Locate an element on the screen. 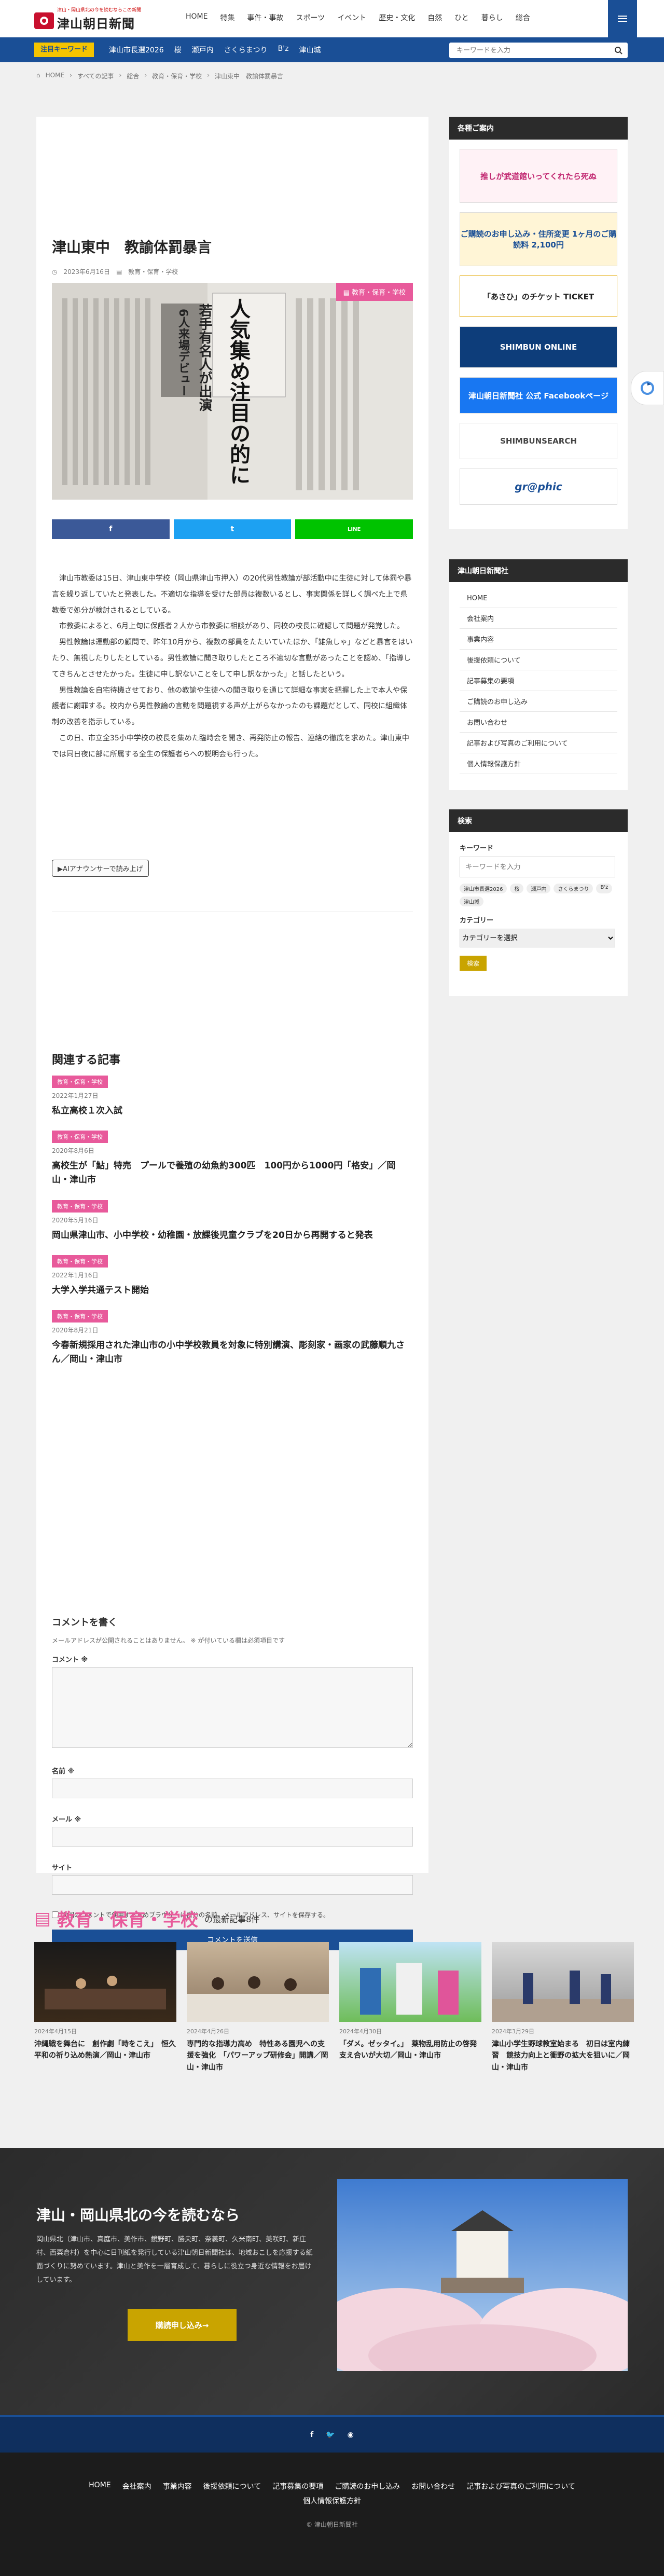  search-tag: 津山城 is located at coordinates (471, 901).